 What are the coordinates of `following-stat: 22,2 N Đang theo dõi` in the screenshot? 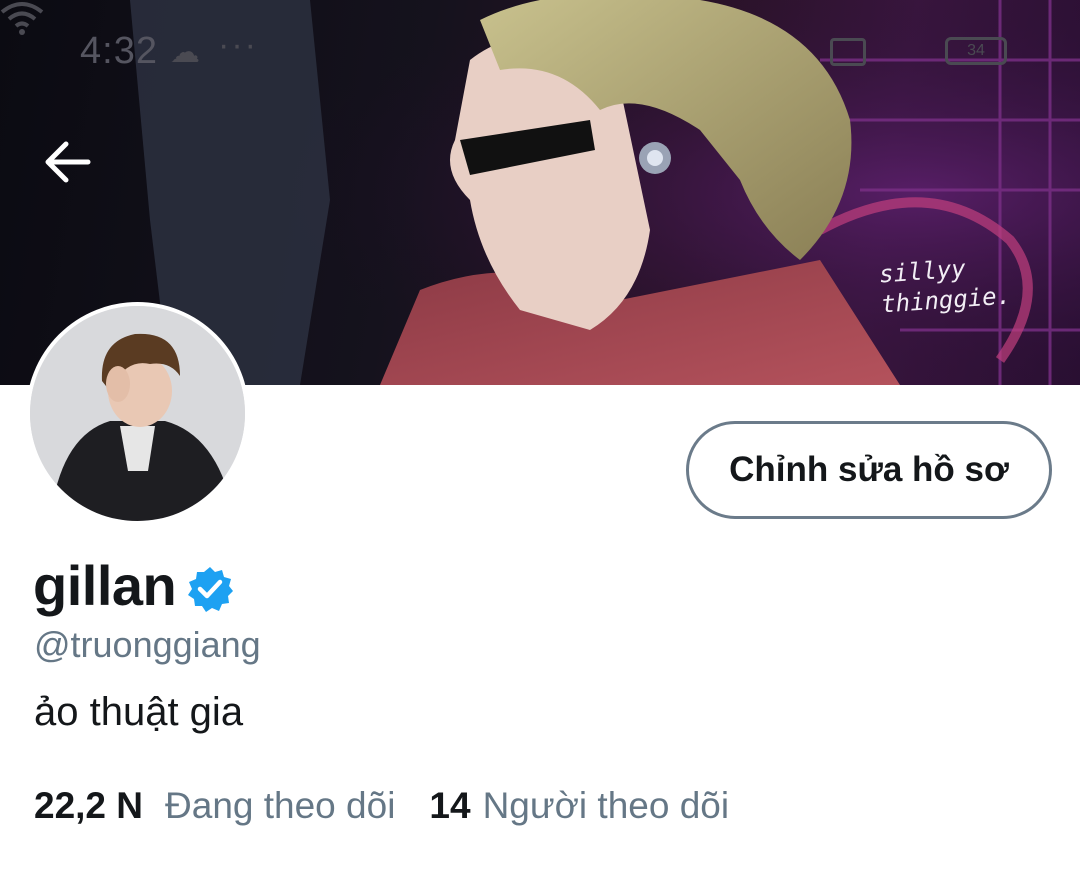 It's located at (214, 806).